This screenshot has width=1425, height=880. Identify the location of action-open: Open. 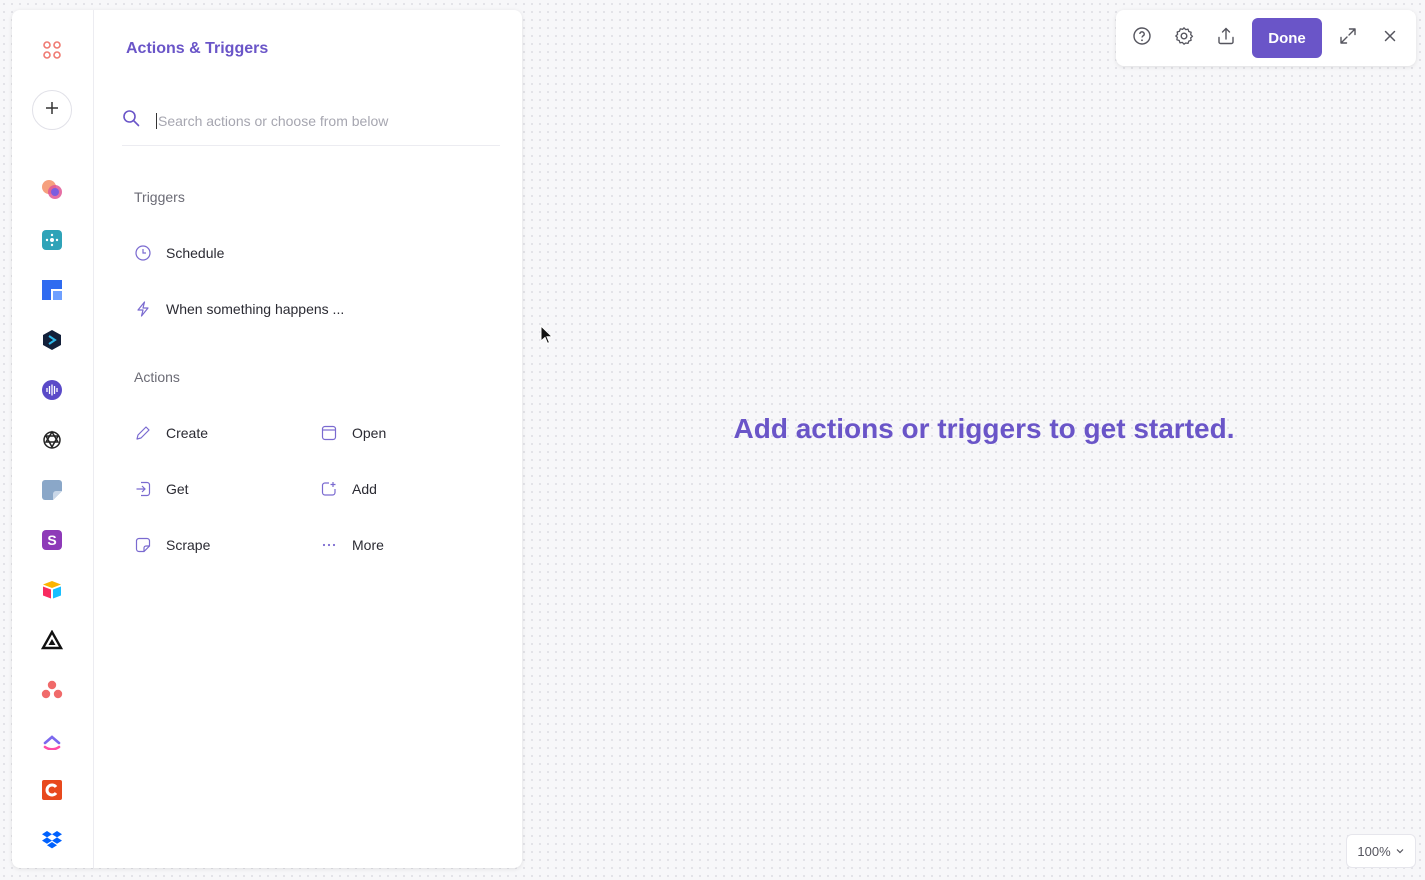
(353, 433).